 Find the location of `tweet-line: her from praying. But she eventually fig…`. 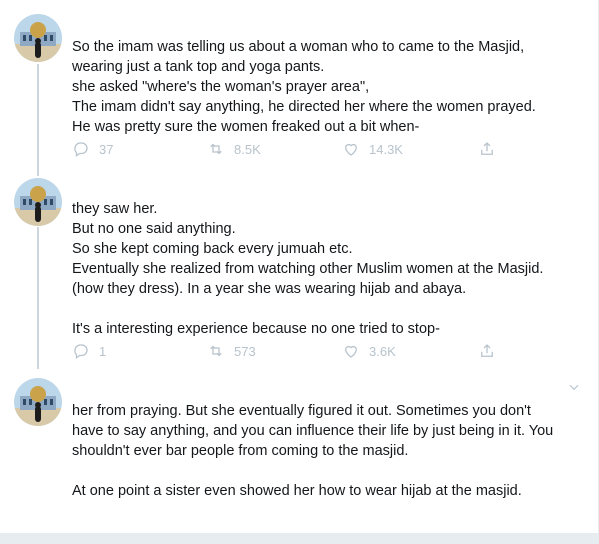

tweet-line: her from praying. But she eventually fig… is located at coordinates (301, 411).